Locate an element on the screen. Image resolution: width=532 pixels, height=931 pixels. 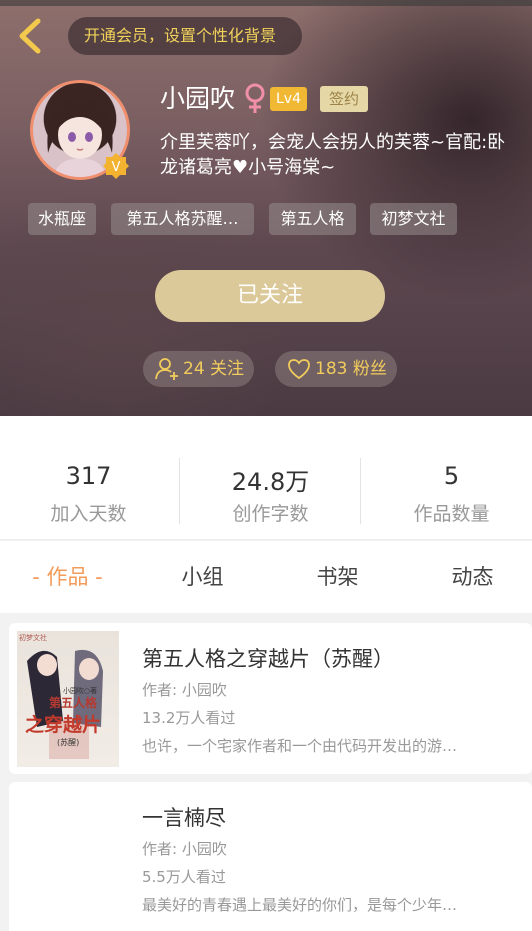
user-bio: 介里芙蓉吖，会宠人会拐人的芙蓉~官配:卧龙诸葛亮♥小号海棠~ is located at coordinates (333, 155).